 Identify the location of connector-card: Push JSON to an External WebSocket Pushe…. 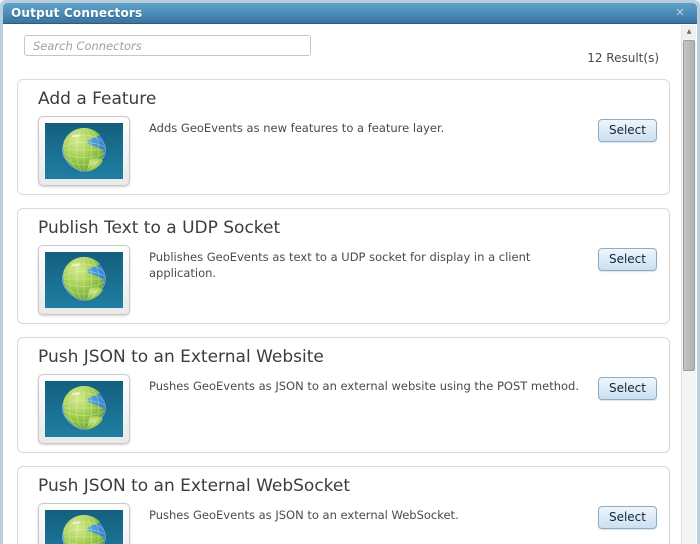
(343, 505).